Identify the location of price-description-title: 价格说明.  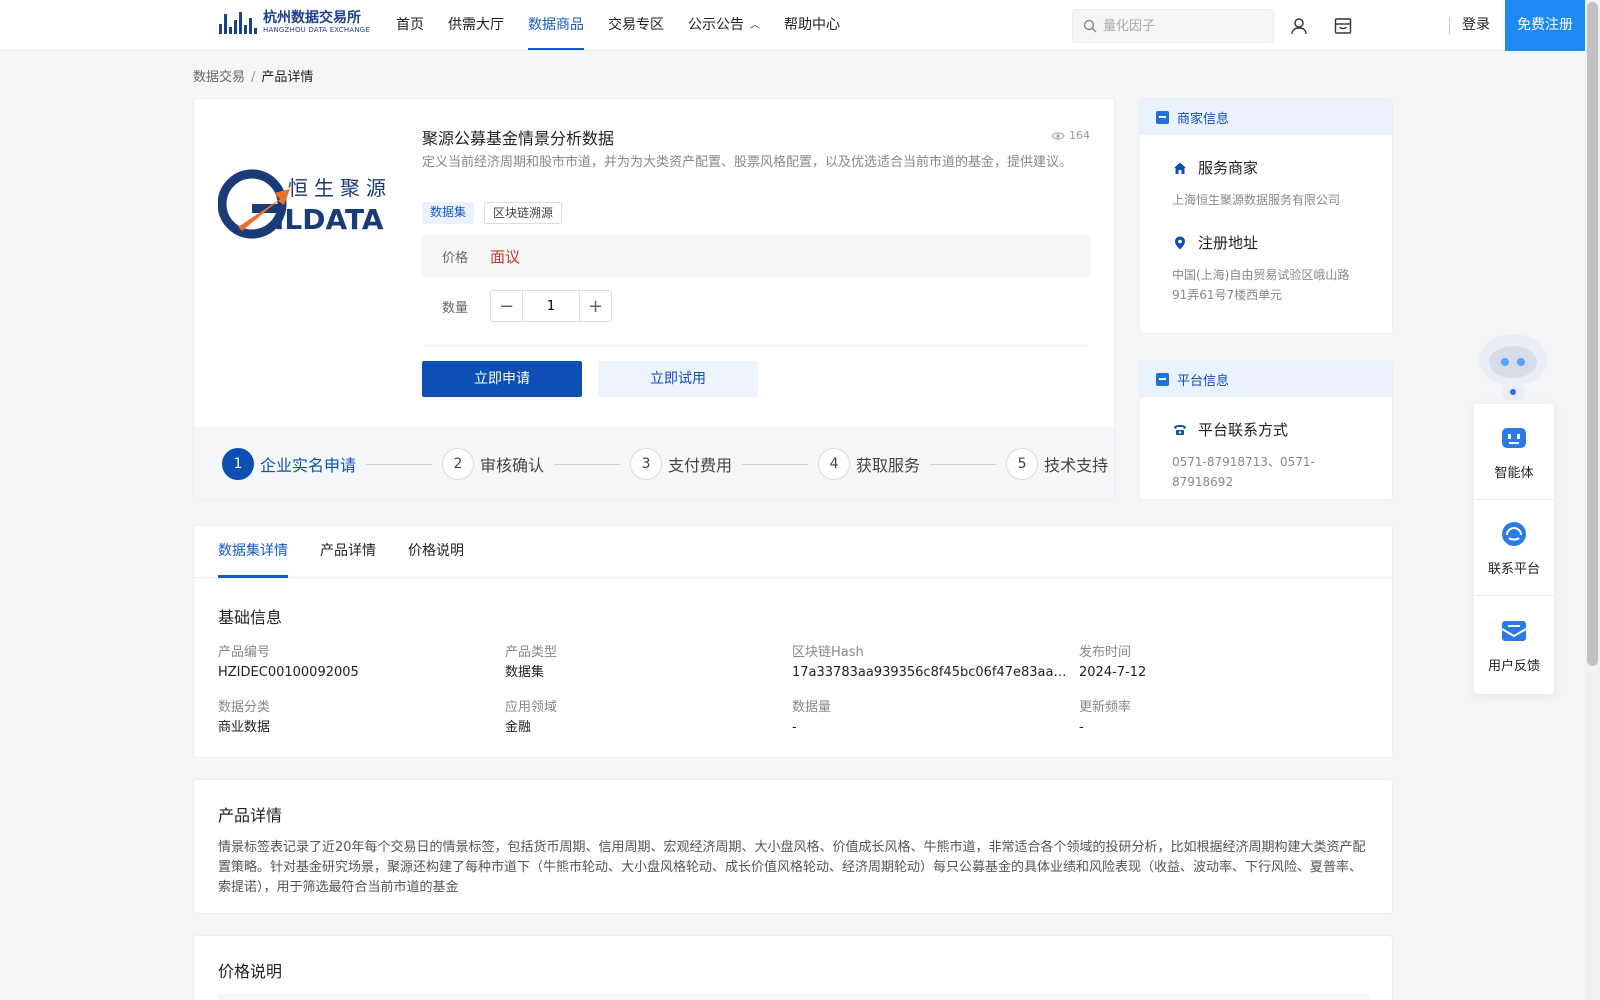
(250, 971).